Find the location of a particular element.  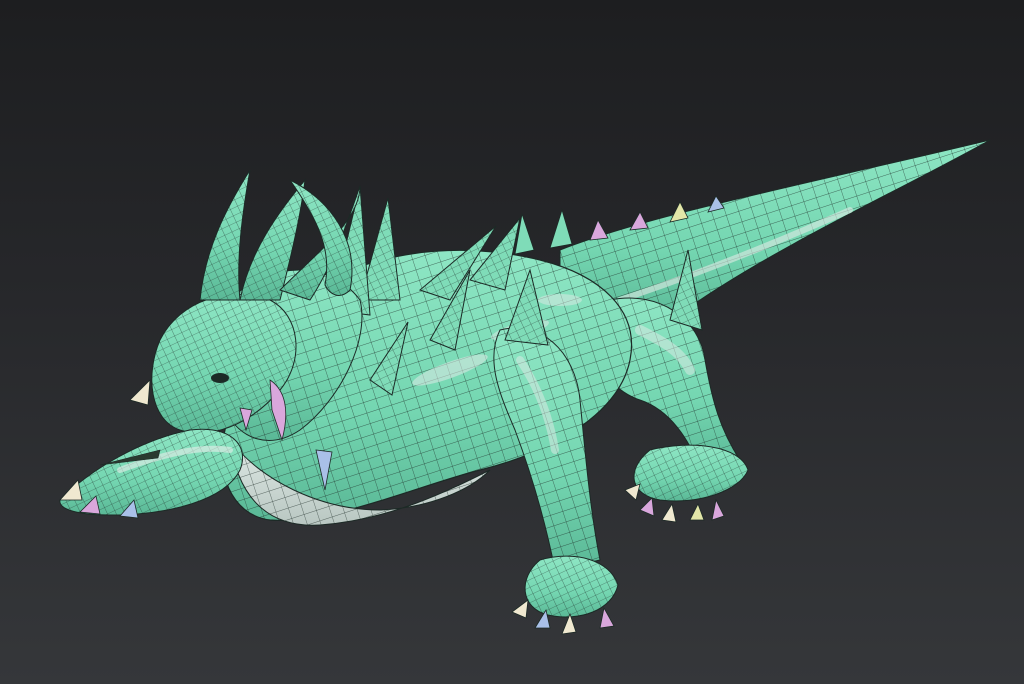

dragon-eye is located at coordinates (220, 378).